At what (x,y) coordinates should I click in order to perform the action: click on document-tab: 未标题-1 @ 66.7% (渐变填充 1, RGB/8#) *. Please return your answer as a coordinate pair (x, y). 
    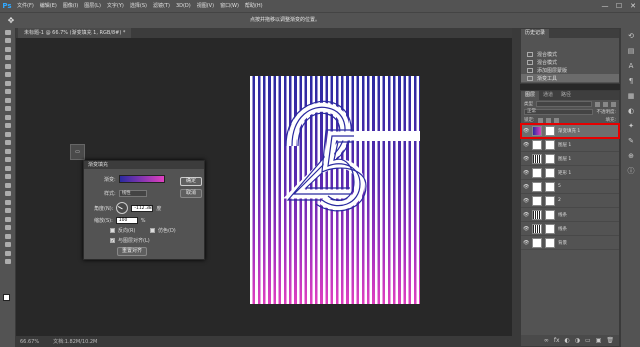
    Looking at the image, I should click on (75, 33).